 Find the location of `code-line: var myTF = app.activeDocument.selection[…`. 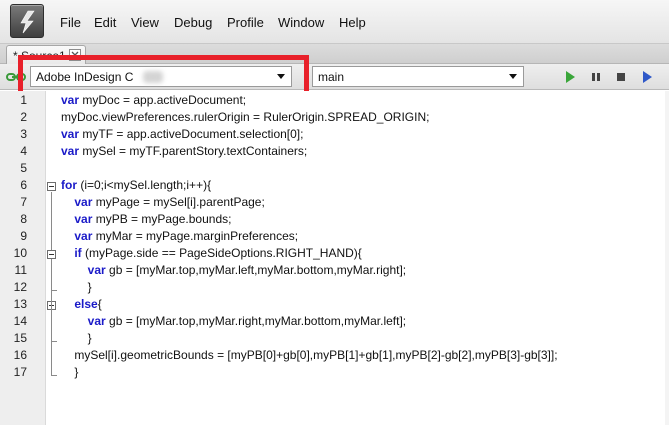

code-line: var myTF = app.activeDocument.selection[… is located at coordinates (182, 134).